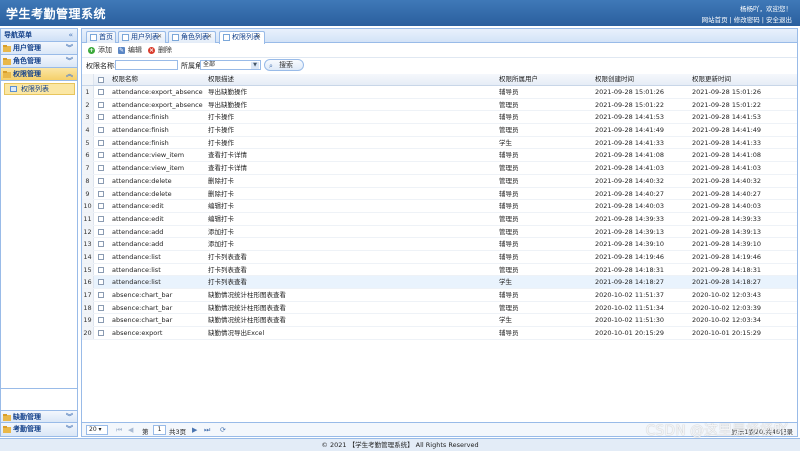 This screenshot has height=451, width=800. Describe the element at coordinates (227, 168) in the screenshot. I see `table-cell: 查看打卡详情` at that location.